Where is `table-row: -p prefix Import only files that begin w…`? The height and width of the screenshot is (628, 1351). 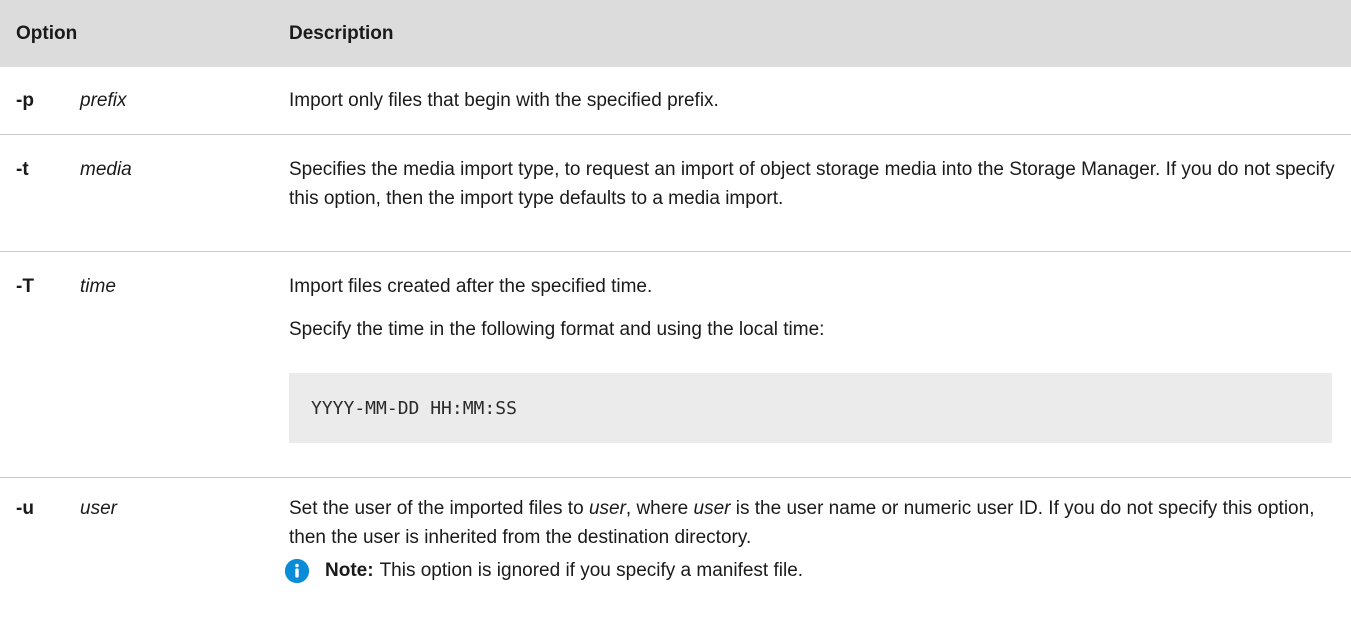
table-row: -p prefix Import only files that begin w… is located at coordinates (675, 101).